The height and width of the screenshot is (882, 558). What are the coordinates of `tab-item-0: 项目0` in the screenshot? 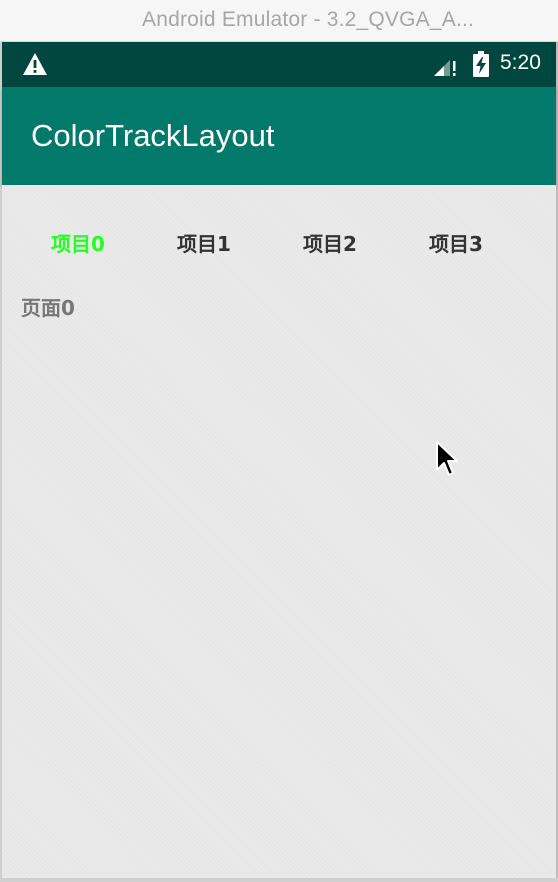 It's located at (78, 244).